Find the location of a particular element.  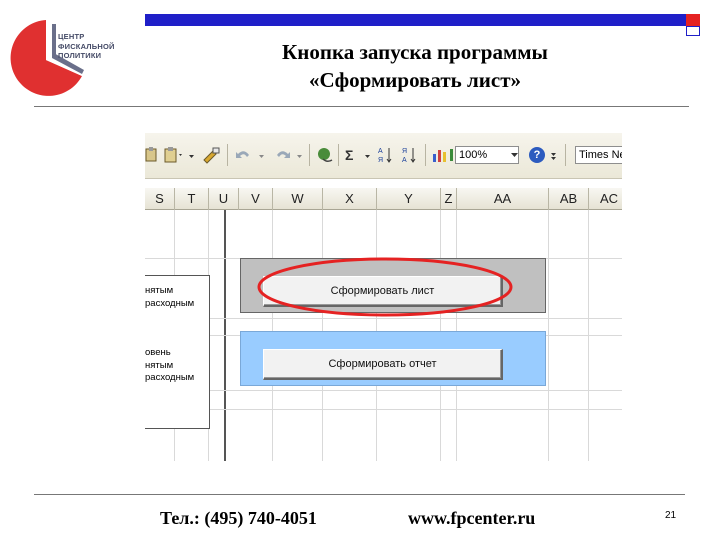

drawing-icon is located at coordinates (452, 155).